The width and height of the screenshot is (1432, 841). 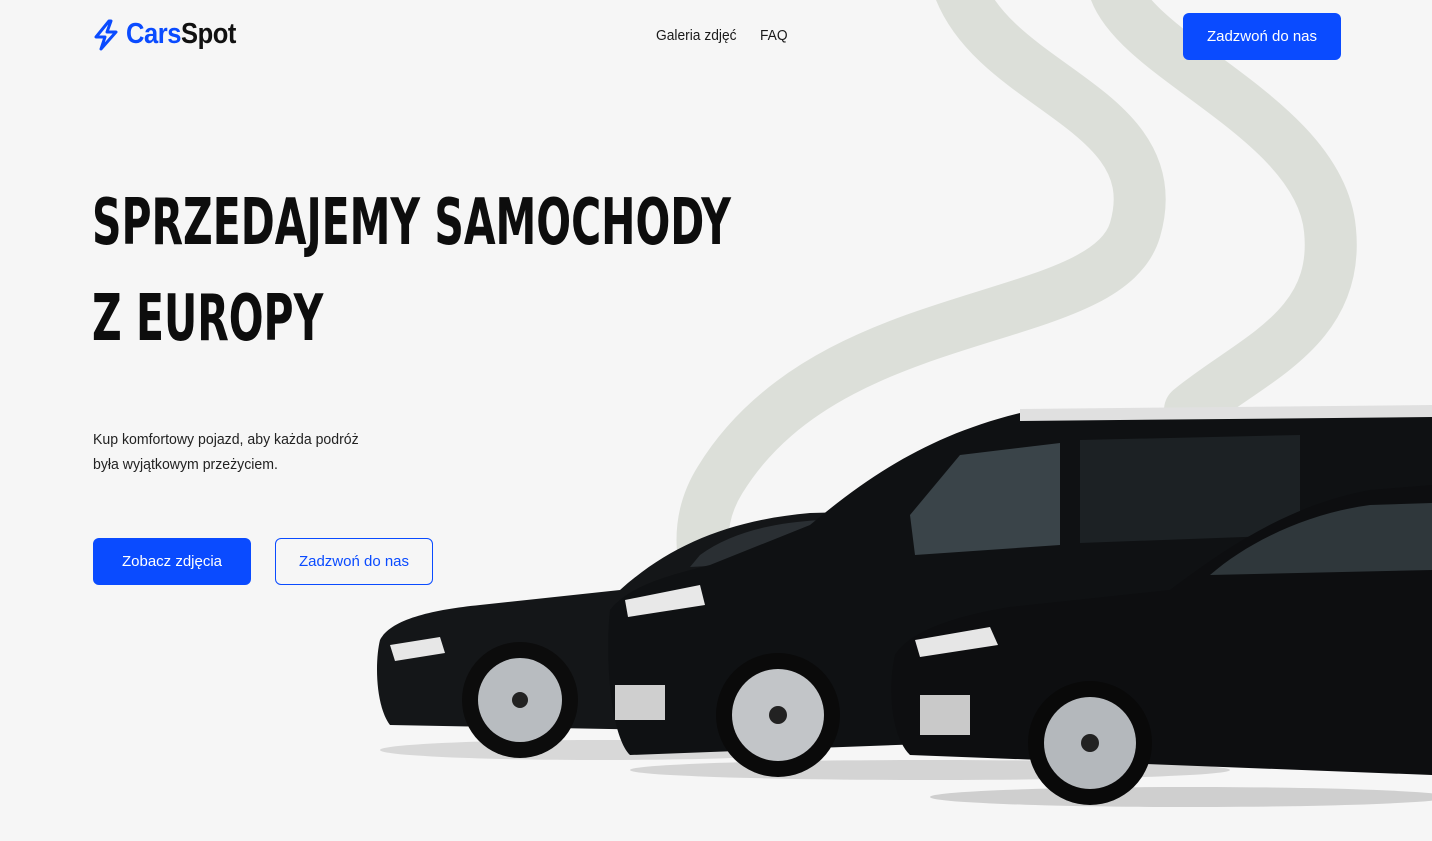 I want to click on nav-link-gallery: Galeria zdjęć, so click(x=696, y=35).